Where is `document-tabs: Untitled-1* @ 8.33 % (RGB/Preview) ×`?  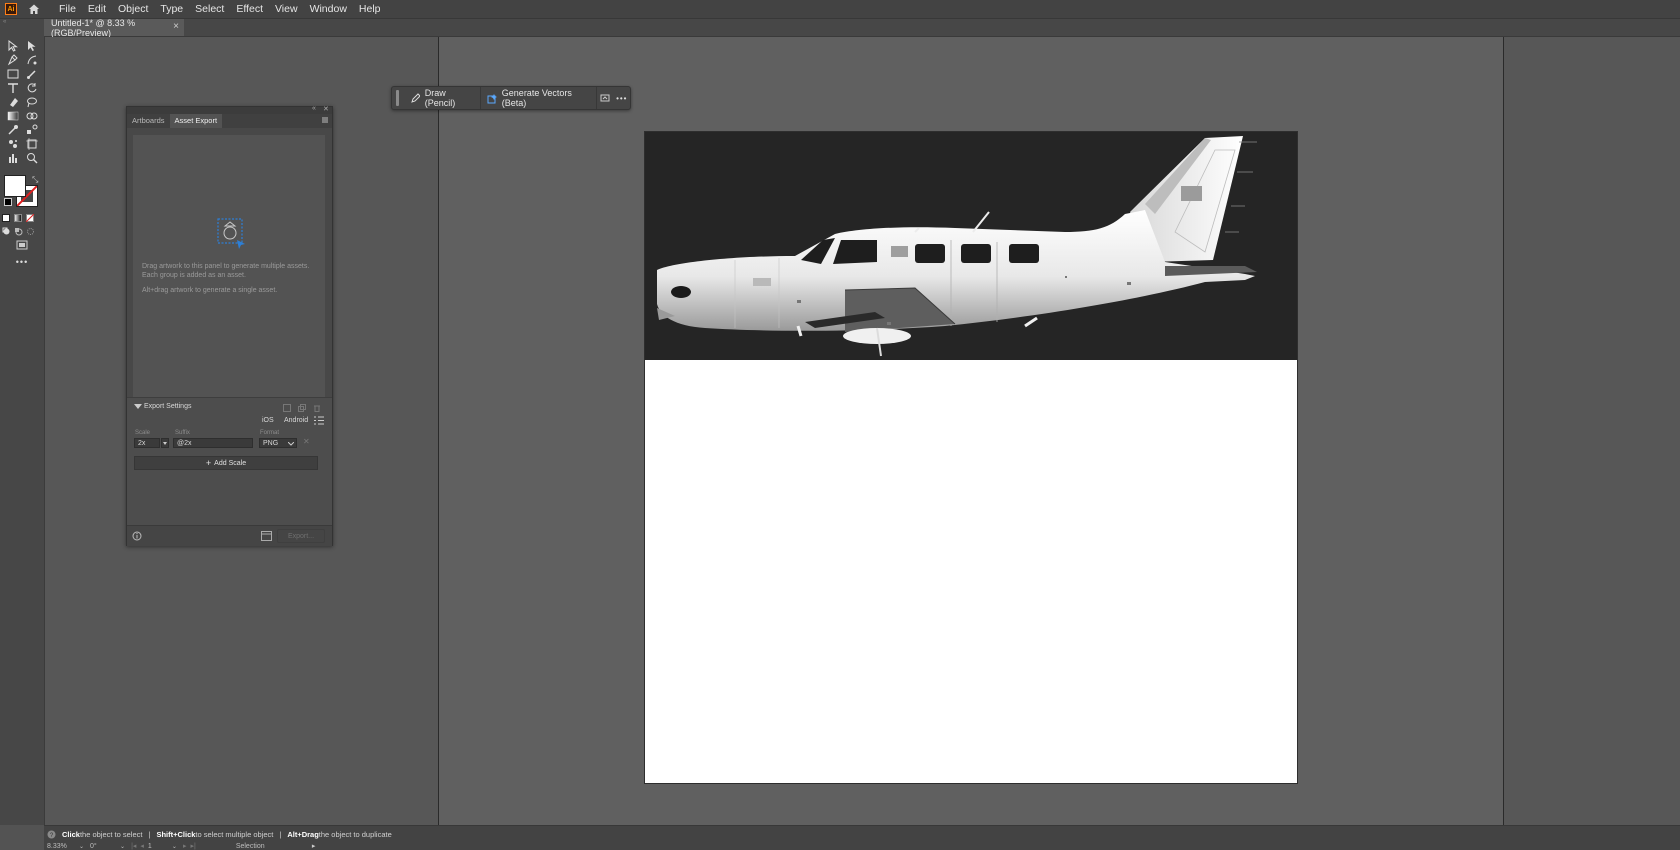
document-tabs: Untitled-1* @ 8.33 % (RGB/Preview) × is located at coordinates (862, 27).